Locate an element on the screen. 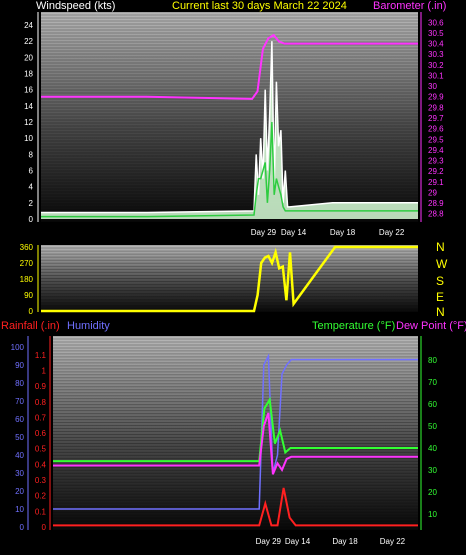 Image resolution: width=466 pixels, height=555 pixels. barometer-tick-label: 29.3 is located at coordinates (436, 161).